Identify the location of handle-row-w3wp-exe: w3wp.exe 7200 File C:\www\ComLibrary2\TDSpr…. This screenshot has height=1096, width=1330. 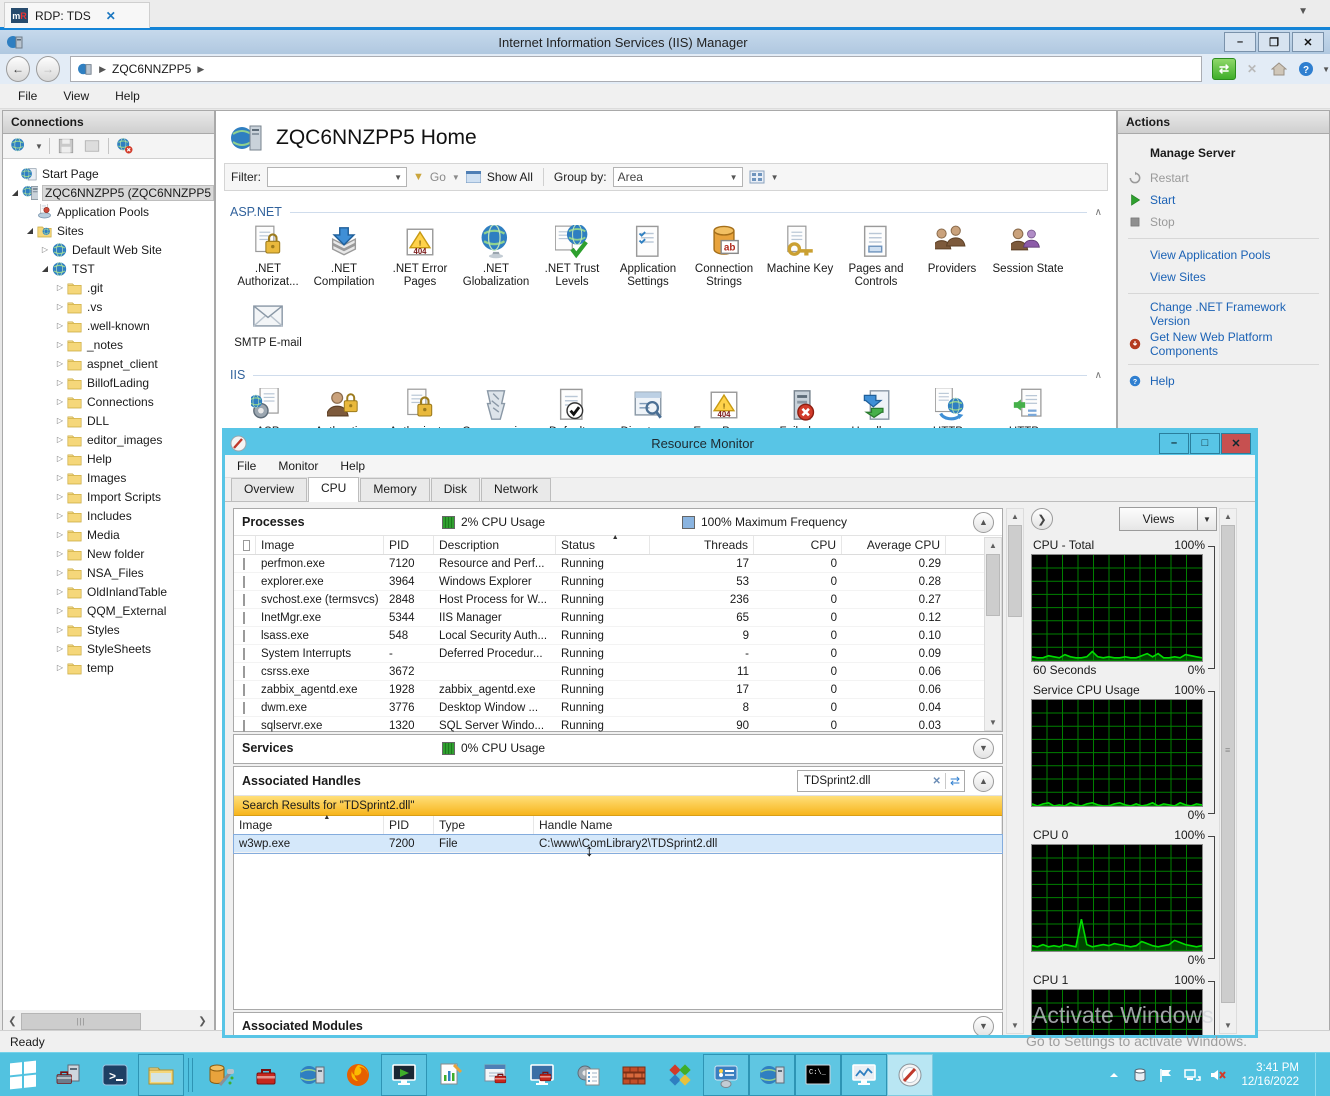
(618, 844).